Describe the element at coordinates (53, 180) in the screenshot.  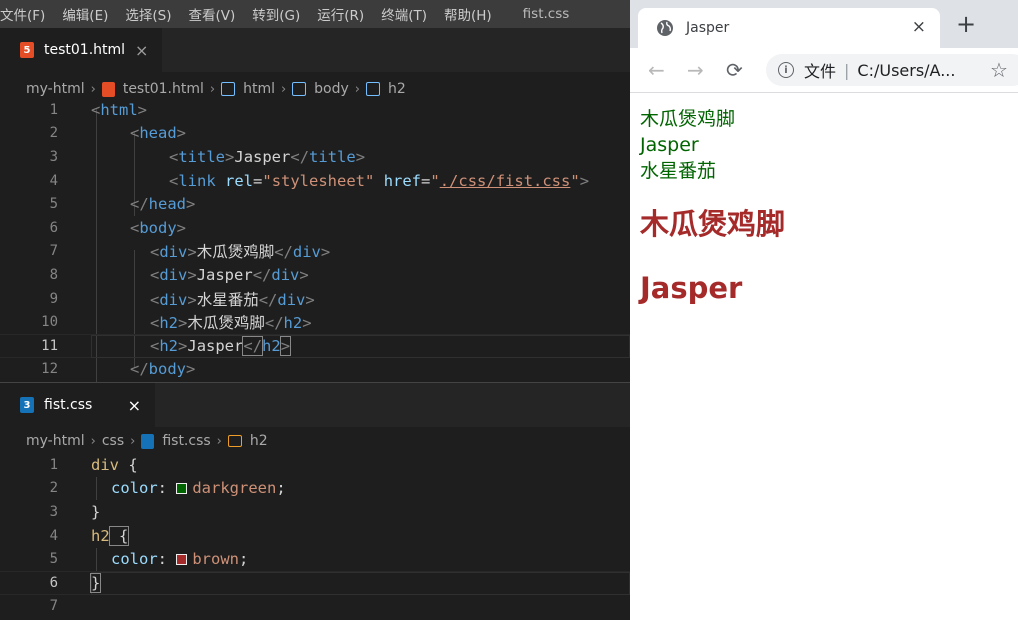
I see `line-number: 4` at that location.